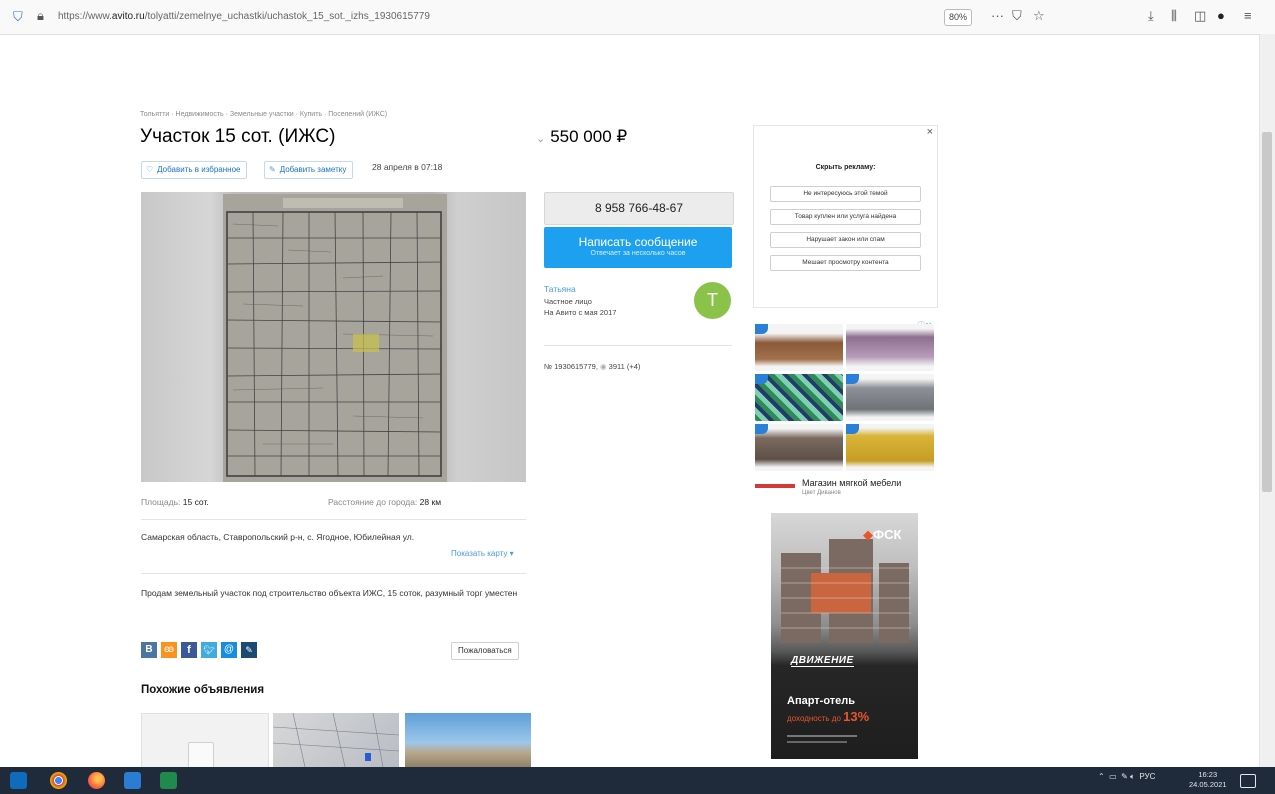  Describe the element at coordinates (592, 366) in the screenshot. I see `listing-stats: № 1930615779, ◉ 3911 (+4)` at that location.